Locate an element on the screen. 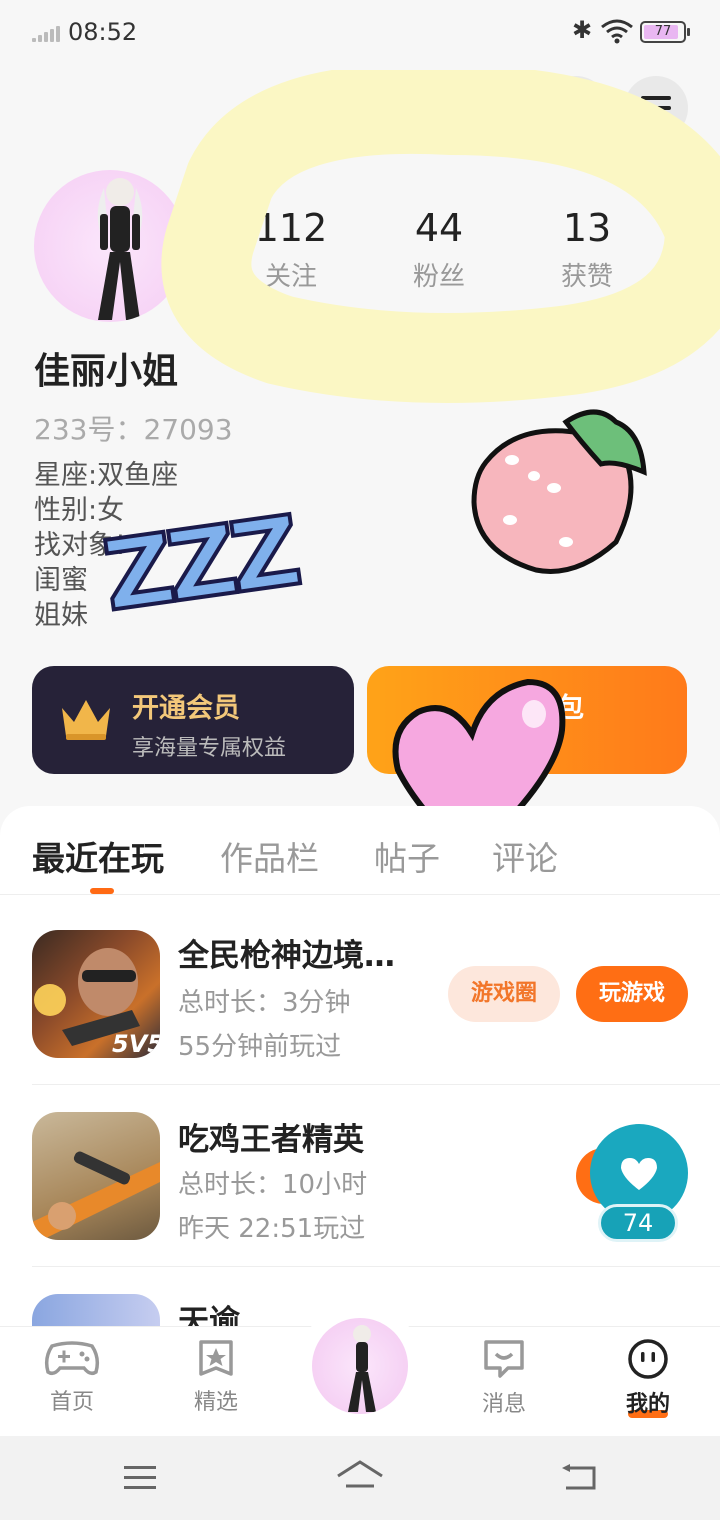  wifi-icon is located at coordinates (617, 31).